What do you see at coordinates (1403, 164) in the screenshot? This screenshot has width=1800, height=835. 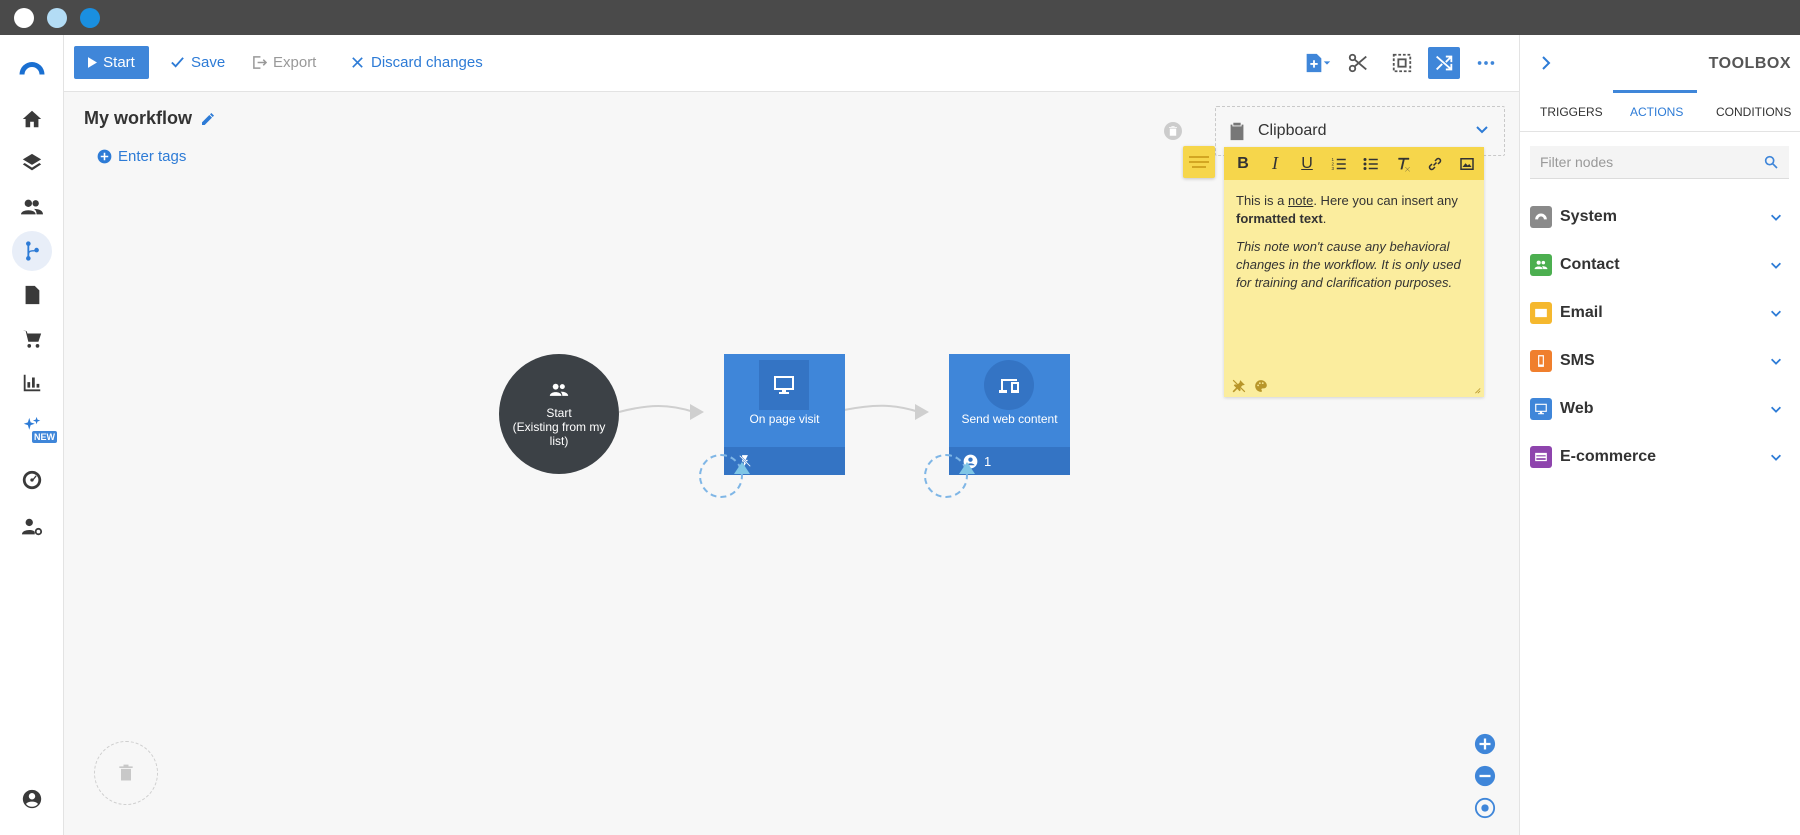 I see `clear-formatting-icon` at bounding box center [1403, 164].